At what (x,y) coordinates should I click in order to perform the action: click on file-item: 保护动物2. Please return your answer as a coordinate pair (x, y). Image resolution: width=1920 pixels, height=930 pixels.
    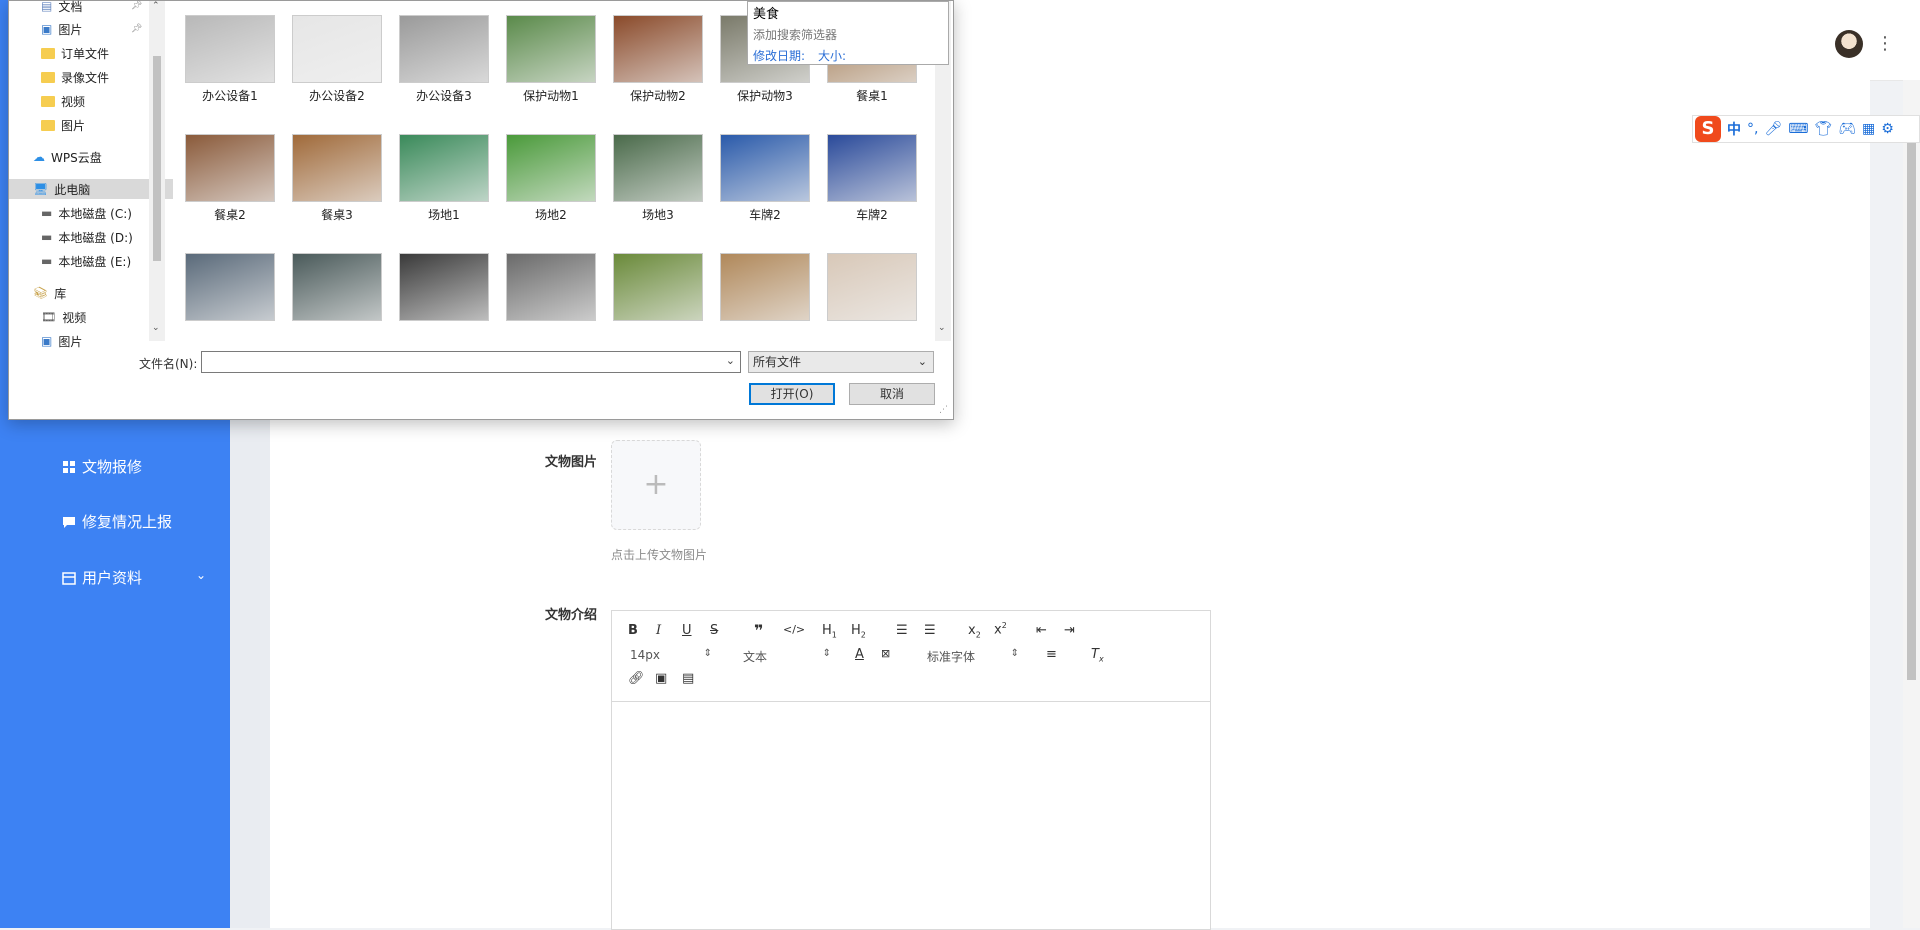
    Looking at the image, I should click on (658, 59).